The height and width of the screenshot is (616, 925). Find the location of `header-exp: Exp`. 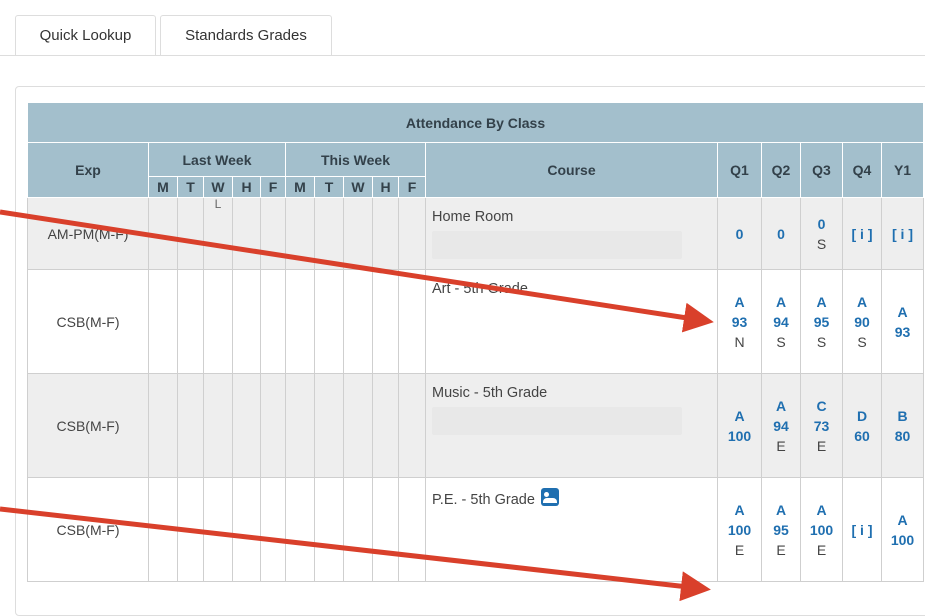

header-exp: Exp is located at coordinates (88, 170).